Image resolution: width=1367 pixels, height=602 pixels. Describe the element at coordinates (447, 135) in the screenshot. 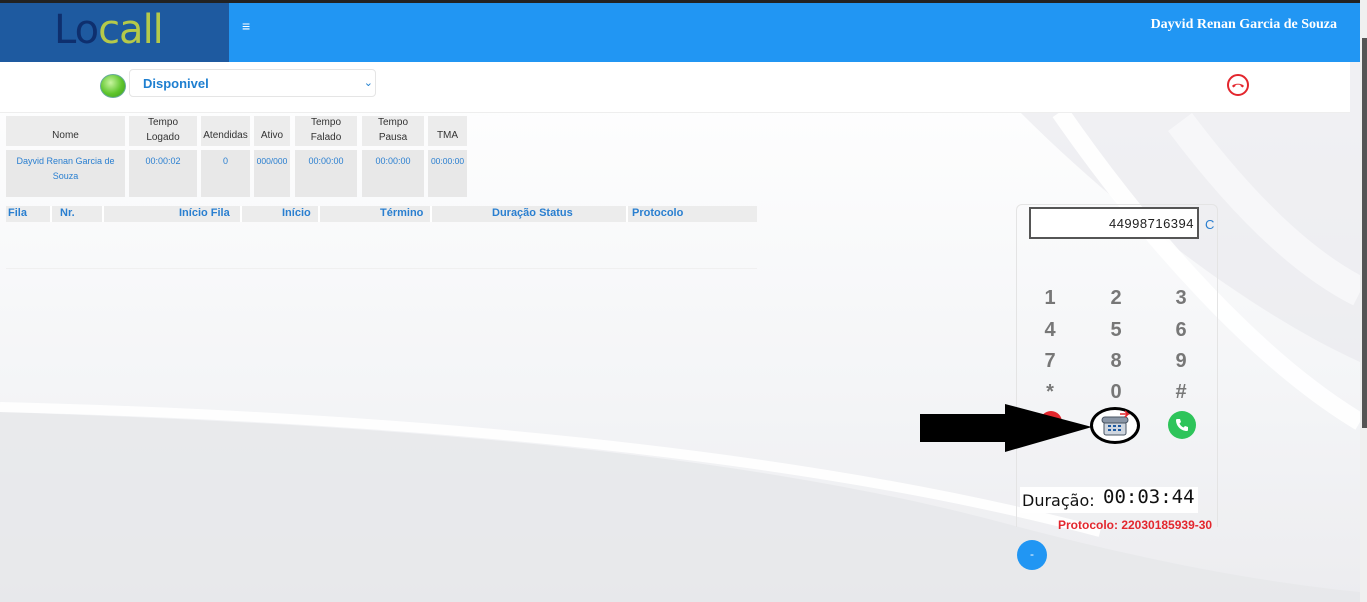

I see `stats-header-text: TMA` at that location.